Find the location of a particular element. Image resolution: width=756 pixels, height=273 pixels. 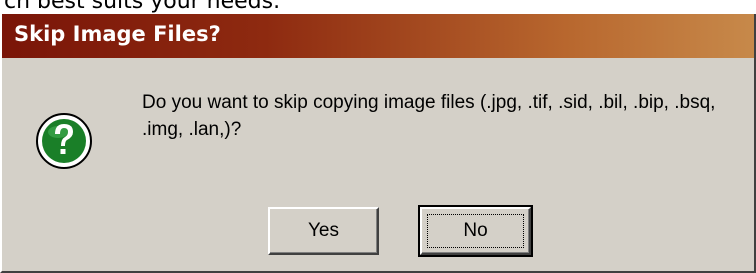

no-button-label: No is located at coordinates (475, 230).